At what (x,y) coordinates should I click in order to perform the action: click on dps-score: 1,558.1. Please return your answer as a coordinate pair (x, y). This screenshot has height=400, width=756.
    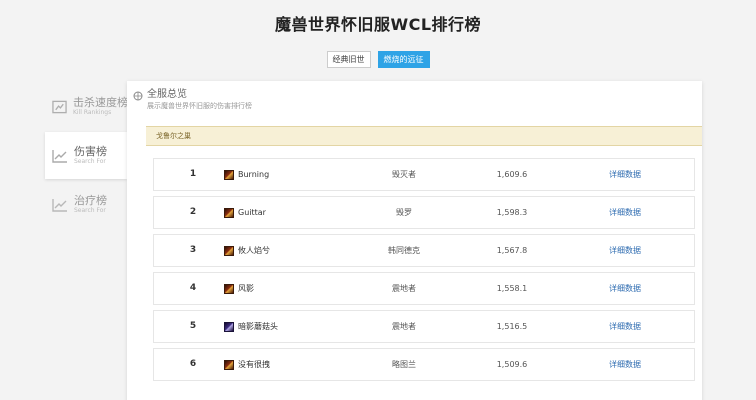
    Looking at the image, I should click on (512, 288).